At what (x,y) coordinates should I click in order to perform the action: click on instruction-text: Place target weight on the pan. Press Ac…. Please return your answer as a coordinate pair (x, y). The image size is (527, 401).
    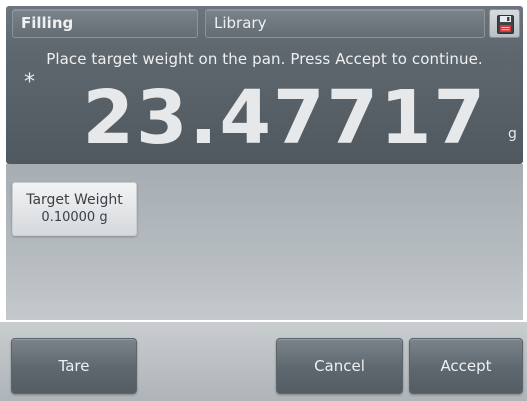
    Looking at the image, I should click on (264, 59).